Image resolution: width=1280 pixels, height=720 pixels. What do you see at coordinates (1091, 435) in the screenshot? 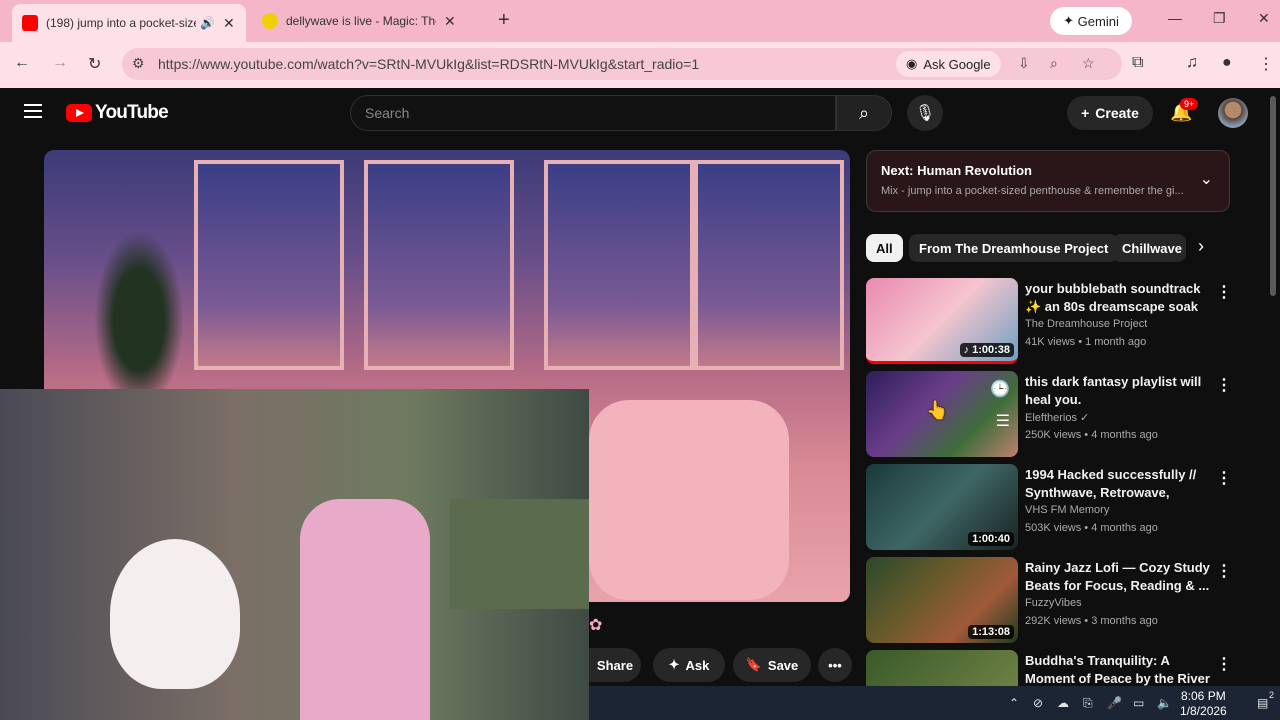
I see `video-meta: 250K views • 4 months ago` at bounding box center [1091, 435].